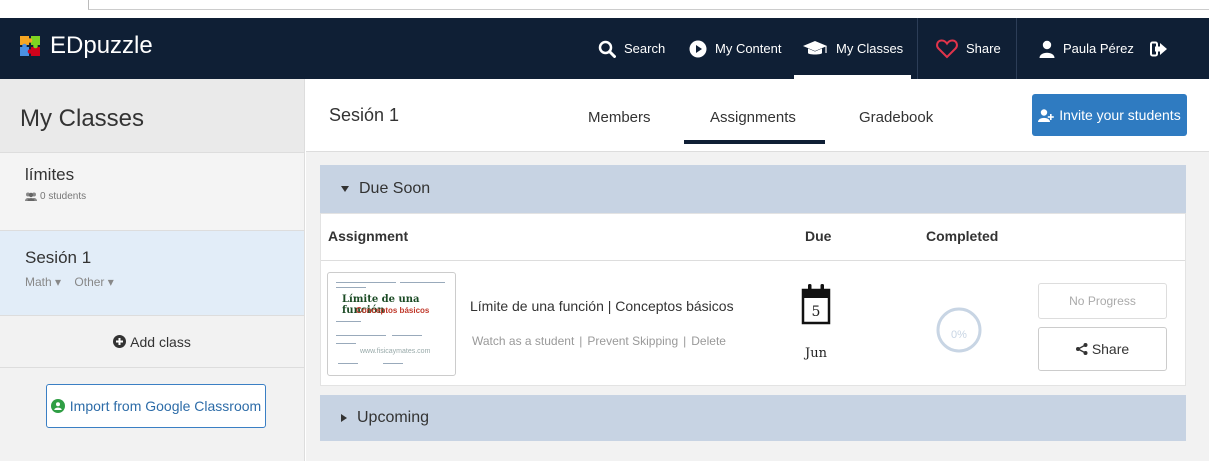 The image size is (1209, 461). I want to click on nav-my-classes: My Classes, so click(852, 48).